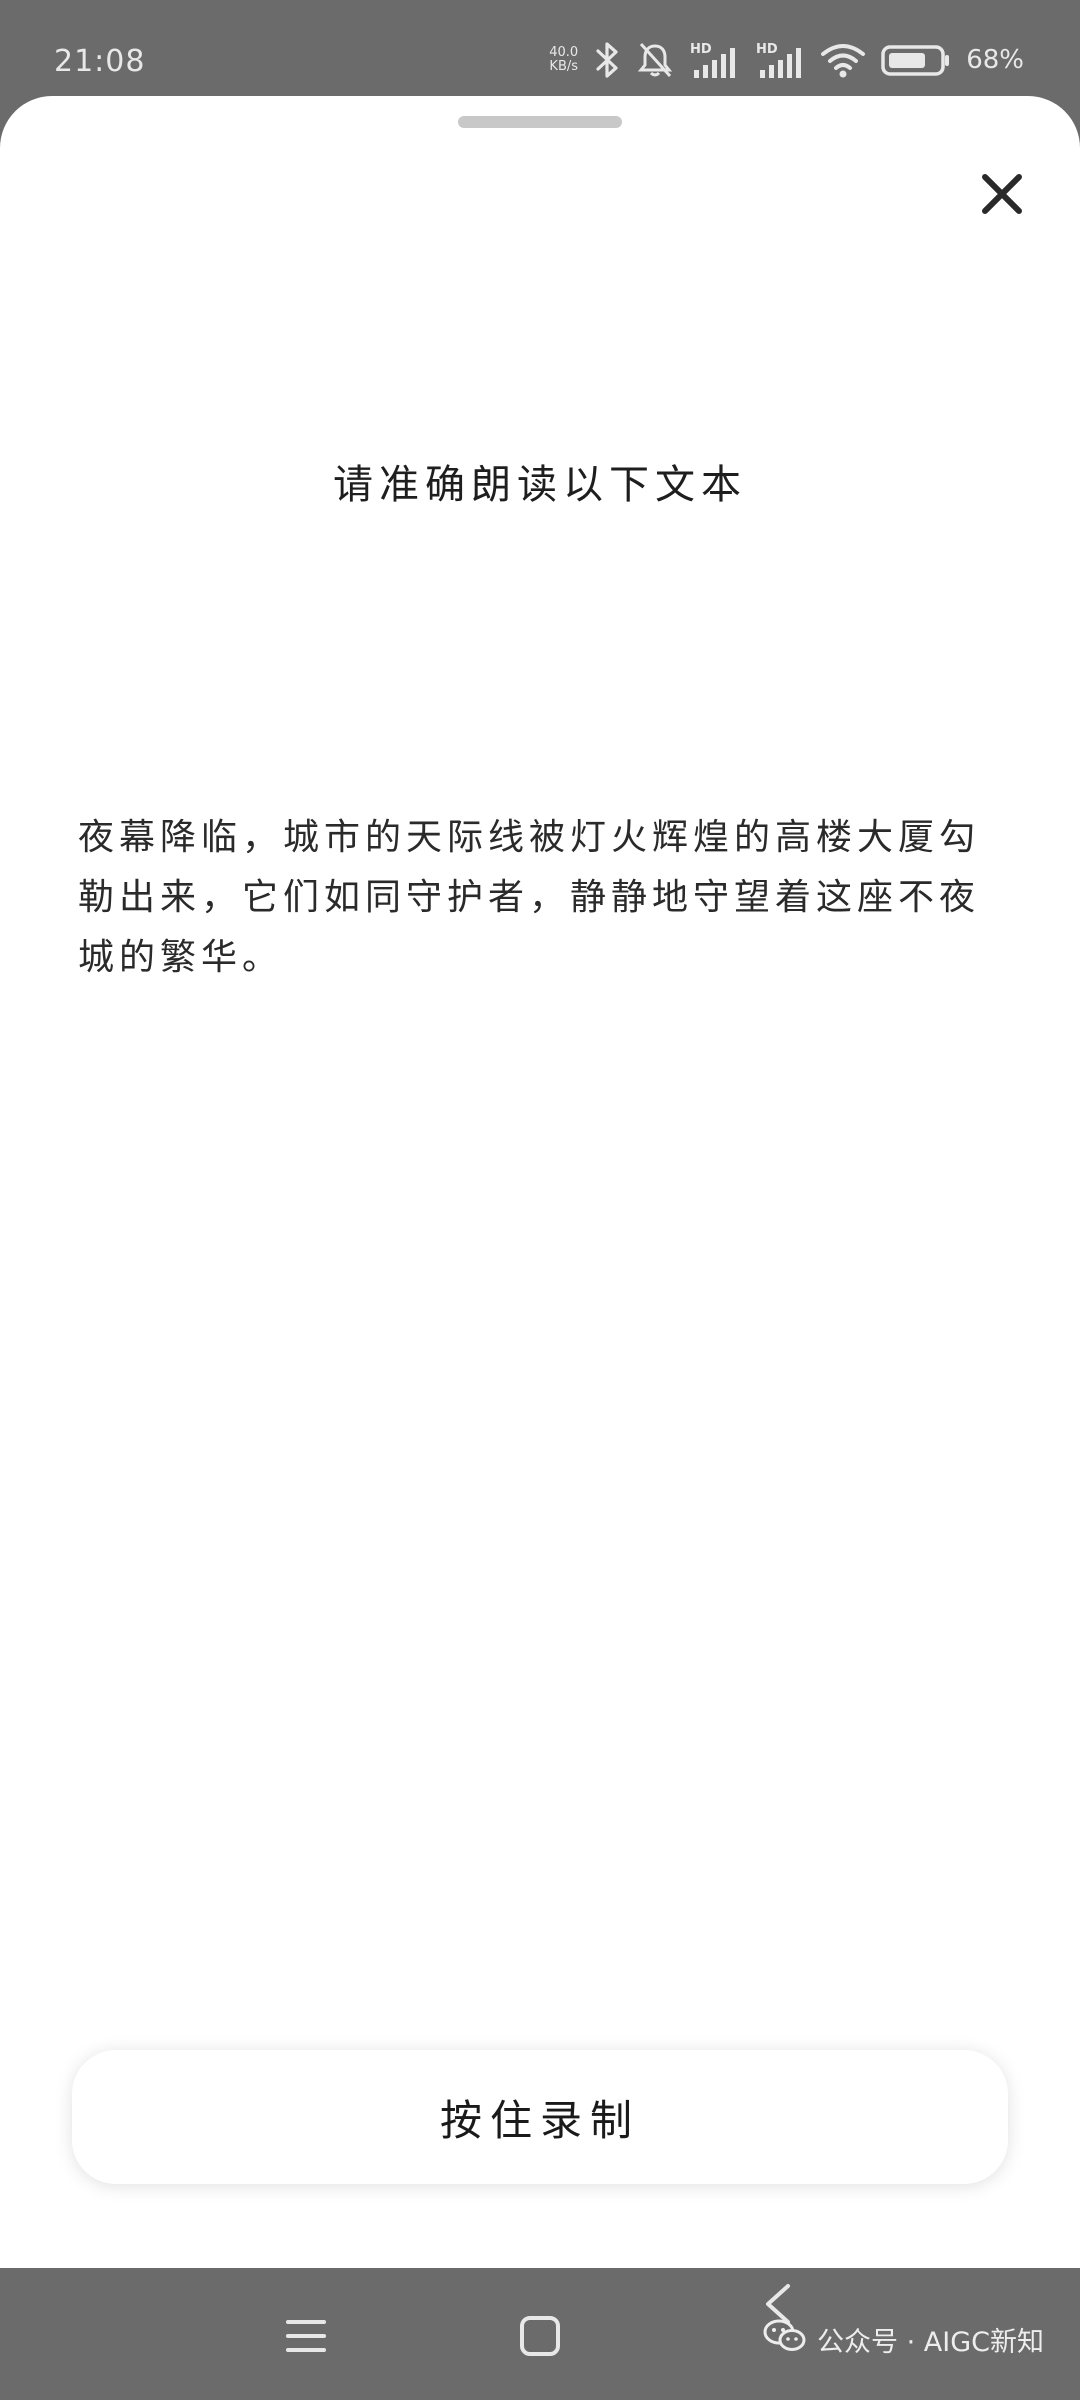 The width and height of the screenshot is (1080, 2400). What do you see at coordinates (564, 52) in the screenshot?
I see `network-speed-value: 40.0` at bounding box center [564, 52].